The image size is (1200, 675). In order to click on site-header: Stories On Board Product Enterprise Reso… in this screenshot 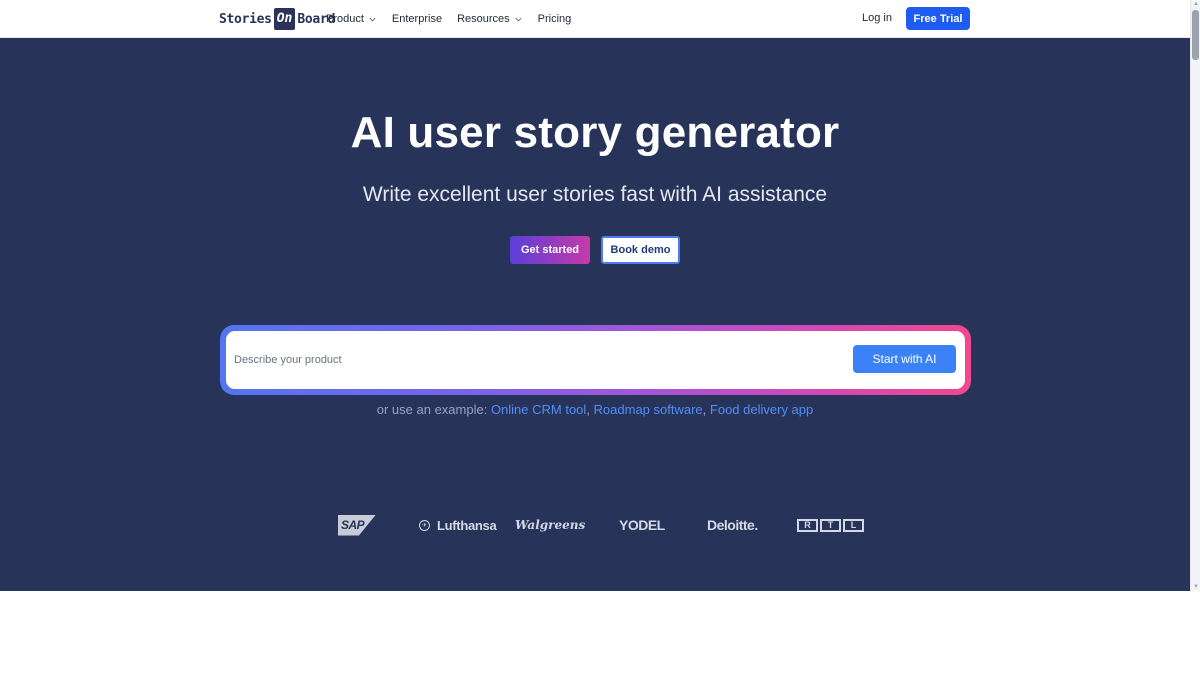, I will do `click(595, 19)`.